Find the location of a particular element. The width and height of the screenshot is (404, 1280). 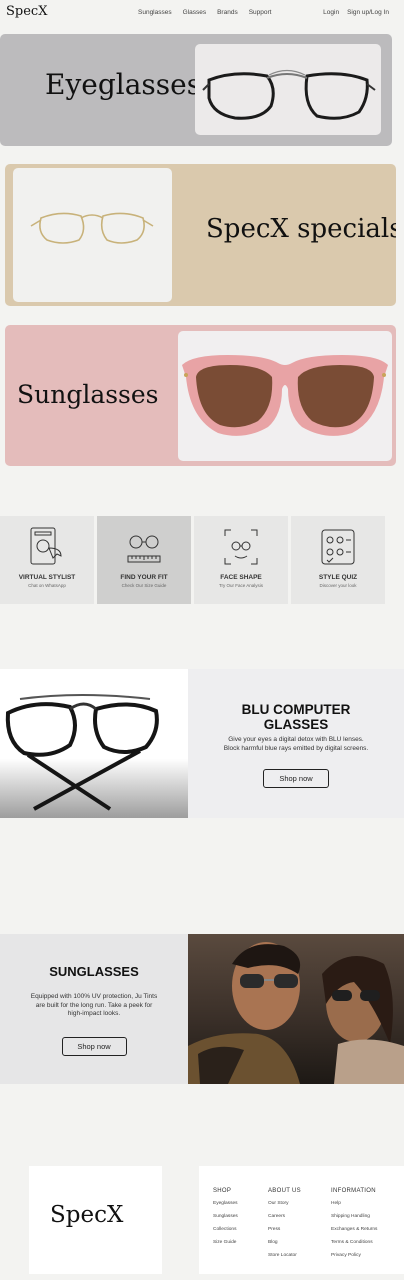

footer-link: Help is located at coordinates (354, 1203).